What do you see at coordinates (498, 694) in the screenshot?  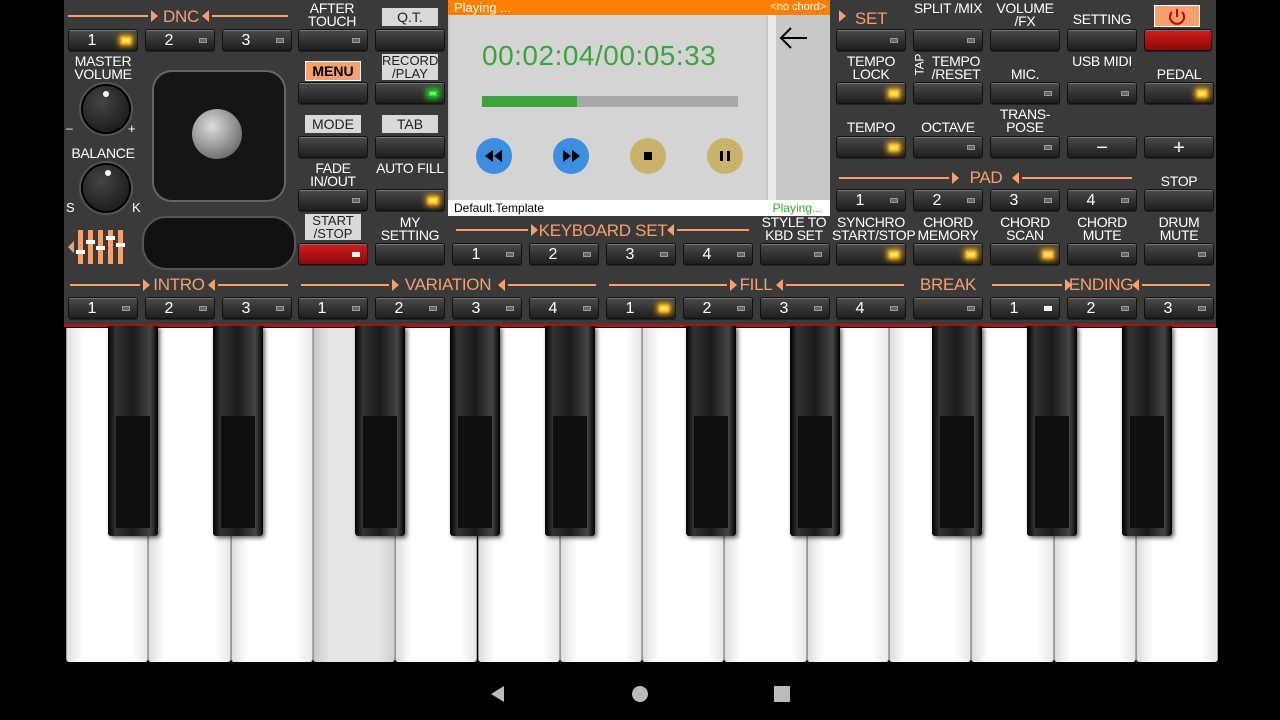 I see `back-icon` at bounding box center [498, 694].